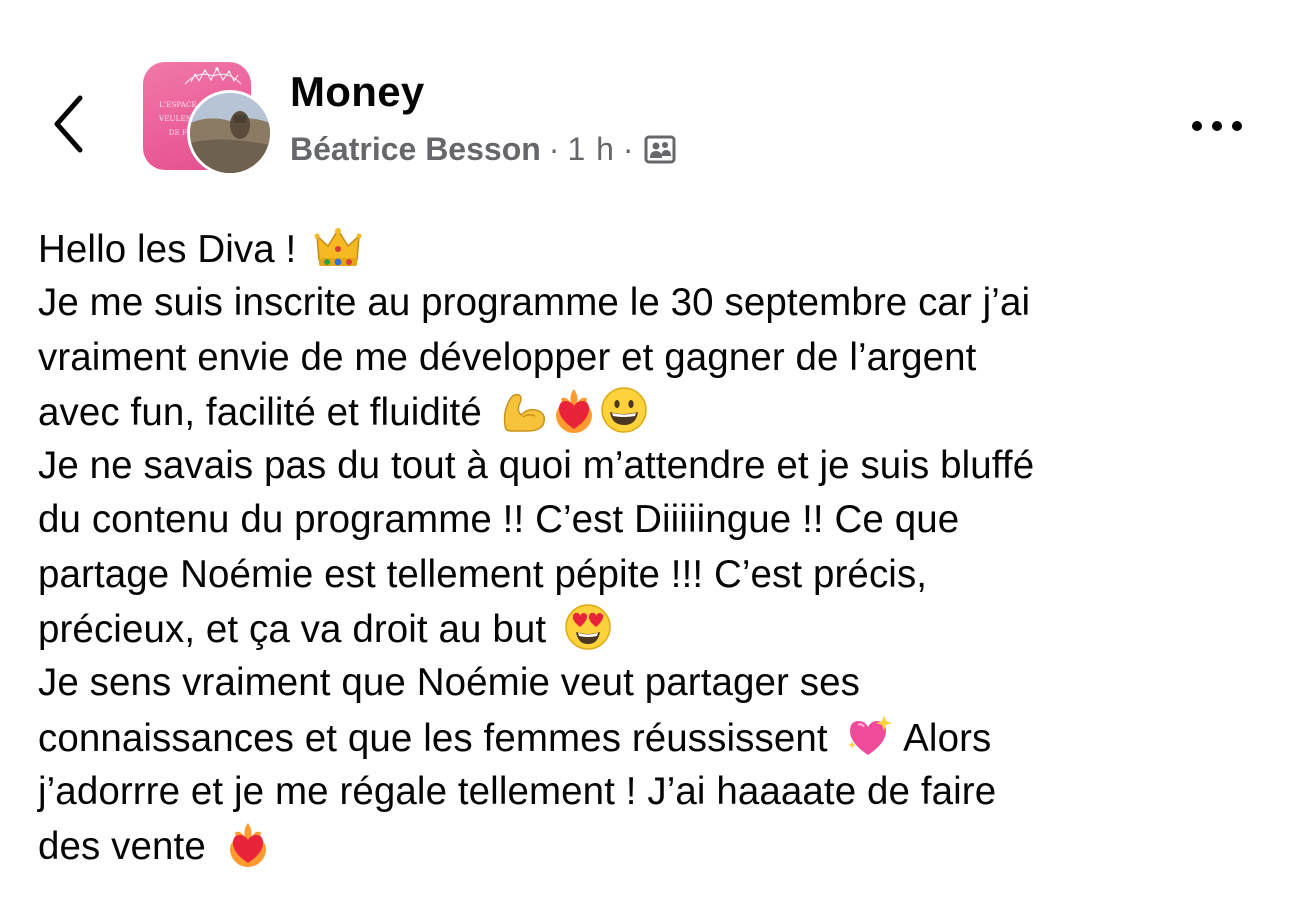 Image resolution: width=1290 pixels, height=905 pixels. I want to click on post-line-text: Alors, so click(943, 738).